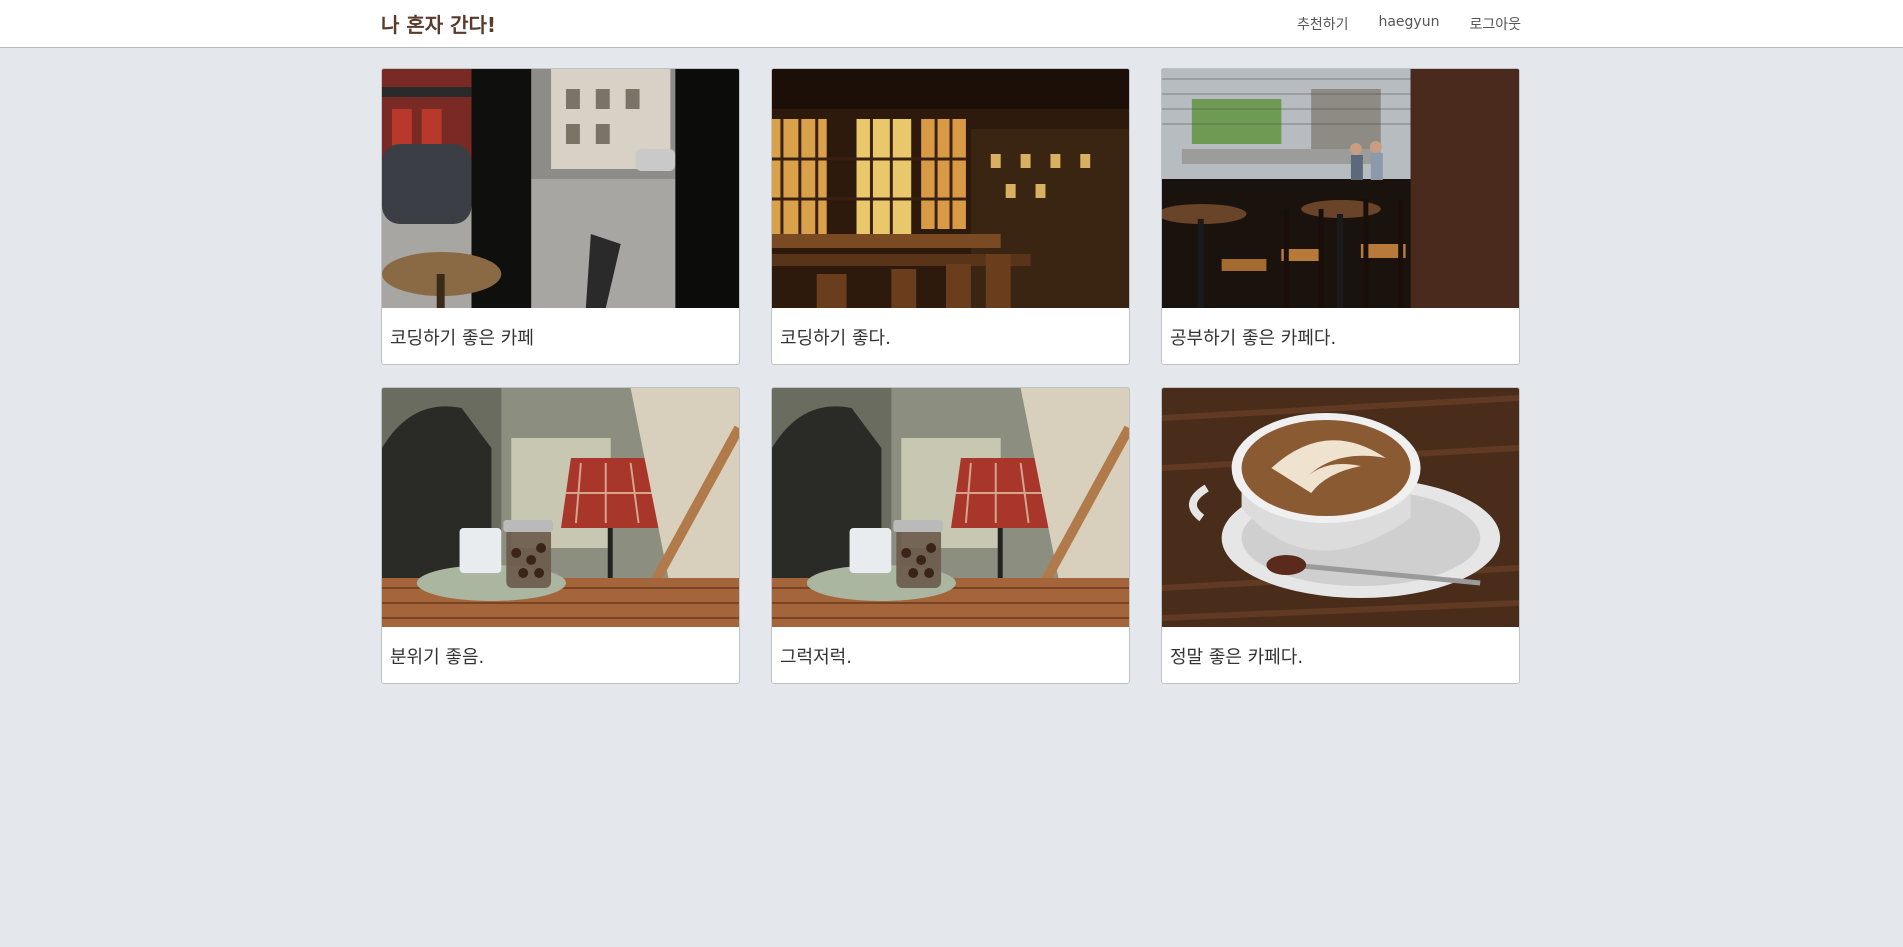  I want to click on top-navbar: 나 혼자 간다! 추천하기 haegyun 로그아웃, so click(951, 24).